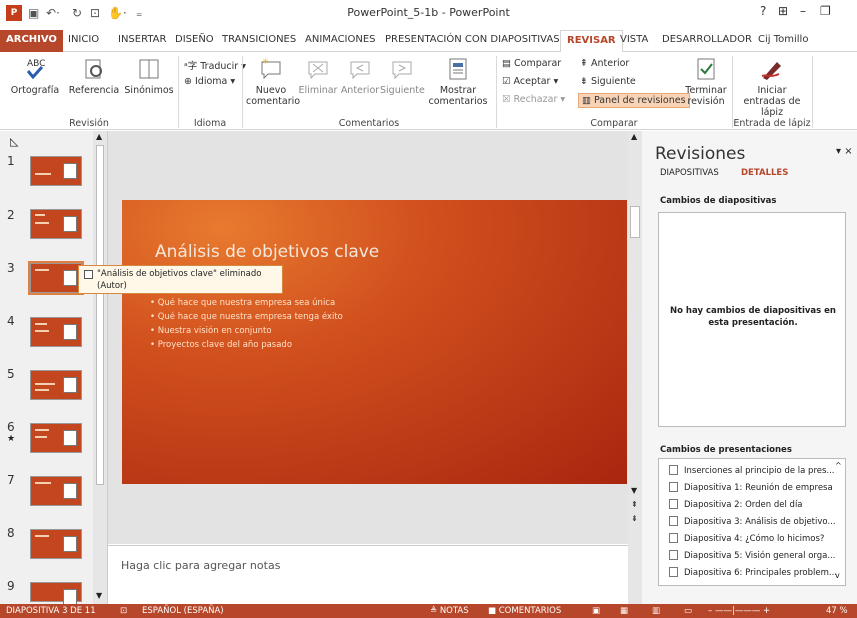 The width and height of the screenshot is (857, 618). I want to click on tab-diapositivas: DIAPOSITIVAS, so click(689, 173).